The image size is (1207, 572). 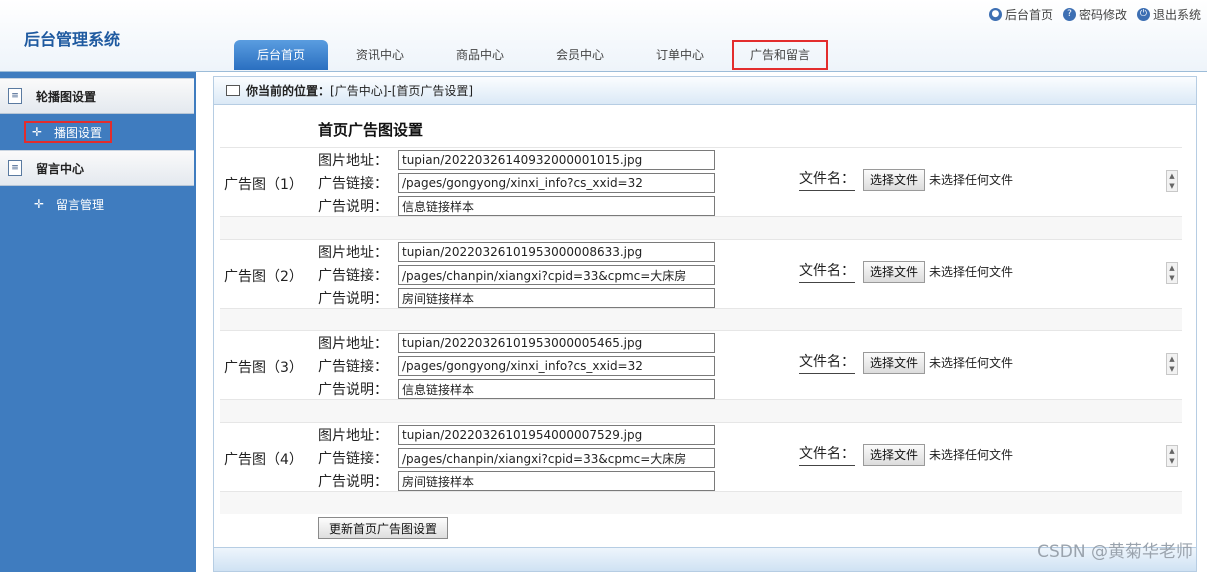 I want to click on home-link: ● 后台首页, so click(x=1020, y=14).